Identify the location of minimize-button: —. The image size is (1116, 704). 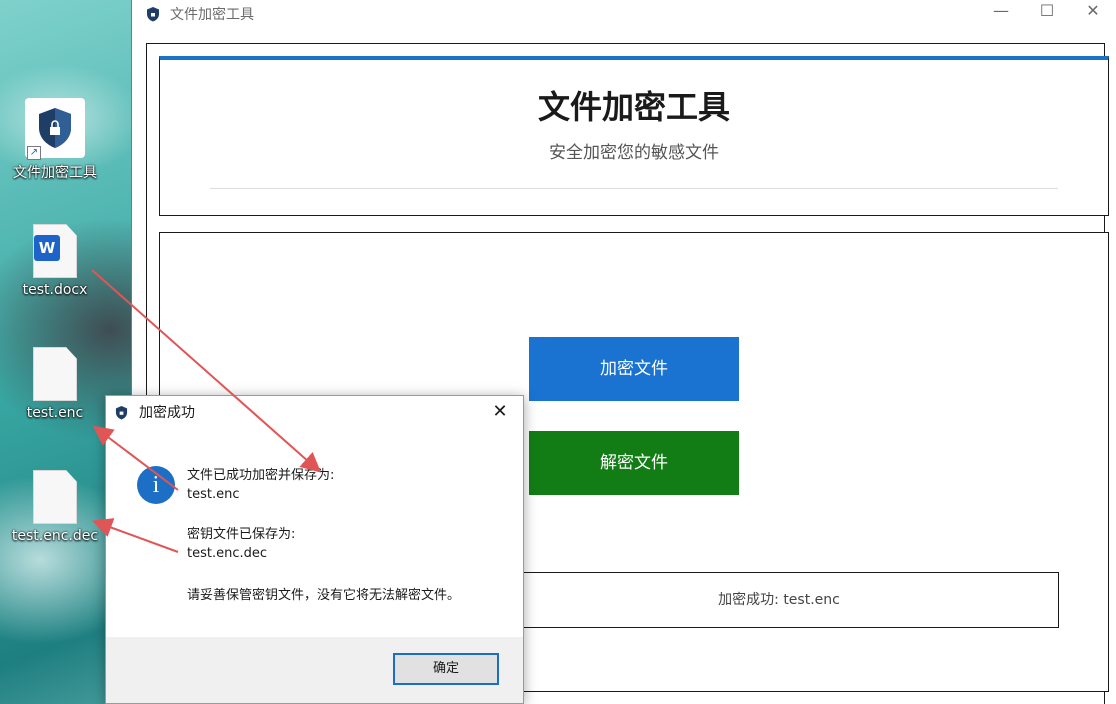
(1001, 12).